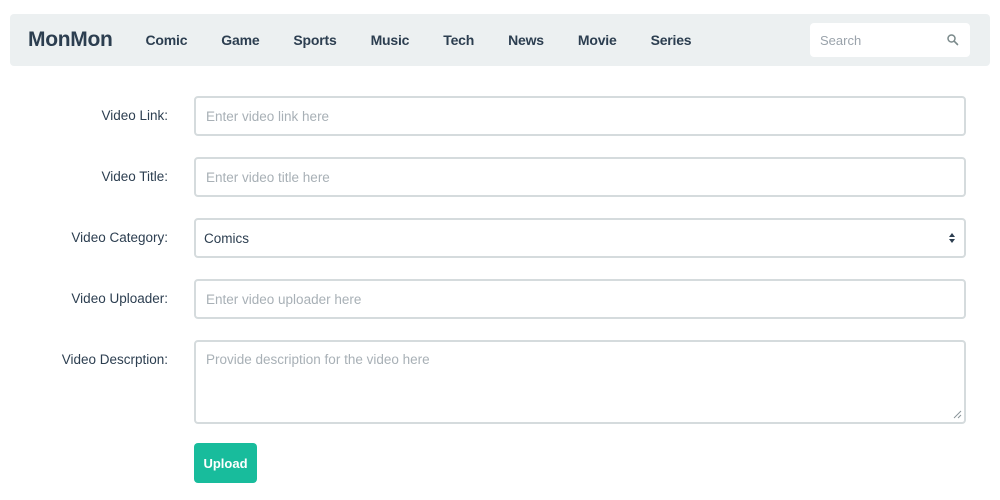  What do you see at coordinates (390, 40) in the screenshot?
I see `nav-link-music: Music` at bounding box center [390, 40].